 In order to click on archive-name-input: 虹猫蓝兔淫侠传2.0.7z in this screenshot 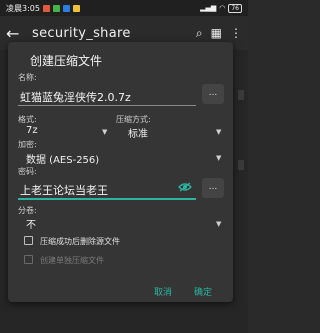, I will do `click(75, 97)`.